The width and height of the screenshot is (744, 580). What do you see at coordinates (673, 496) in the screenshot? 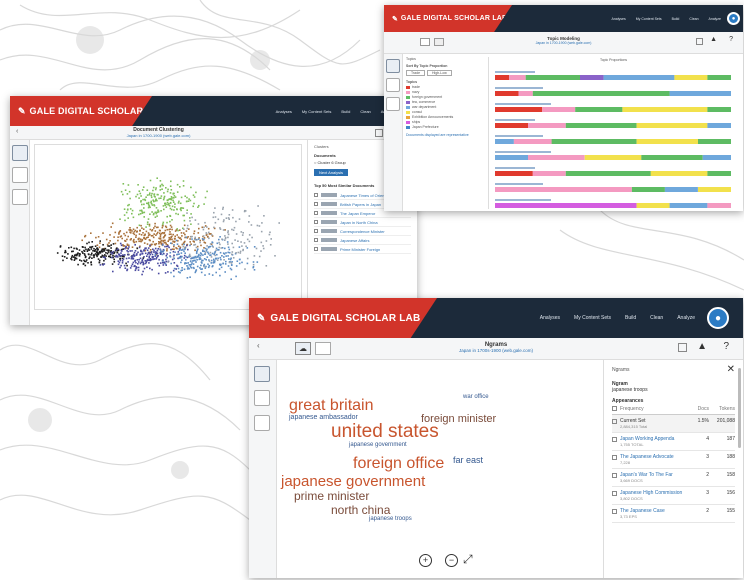
I see `appearance-row: Japanese High Commission 3,802 DOCS 3 156` at bounding box center [673, 496].